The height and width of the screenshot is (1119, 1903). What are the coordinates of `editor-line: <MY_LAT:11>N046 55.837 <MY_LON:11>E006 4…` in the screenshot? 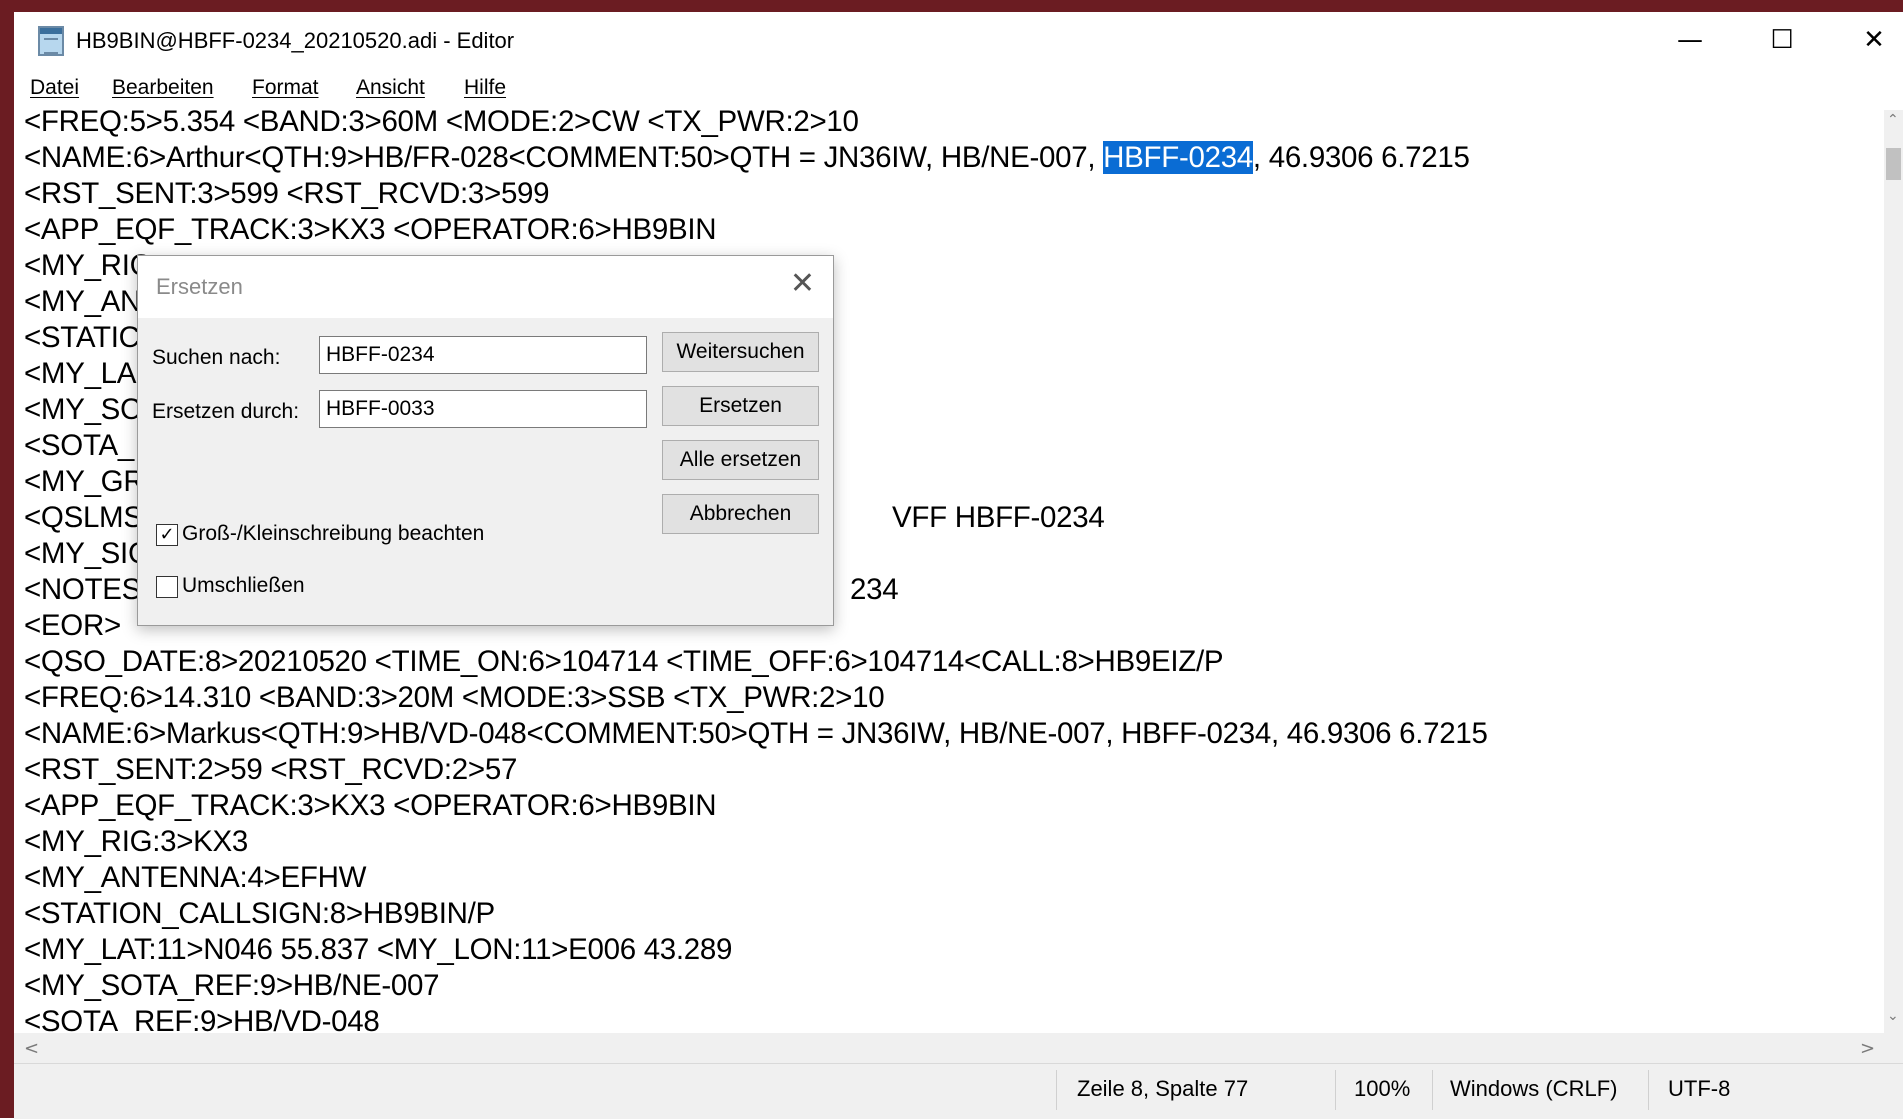 It's located at (378, 949).